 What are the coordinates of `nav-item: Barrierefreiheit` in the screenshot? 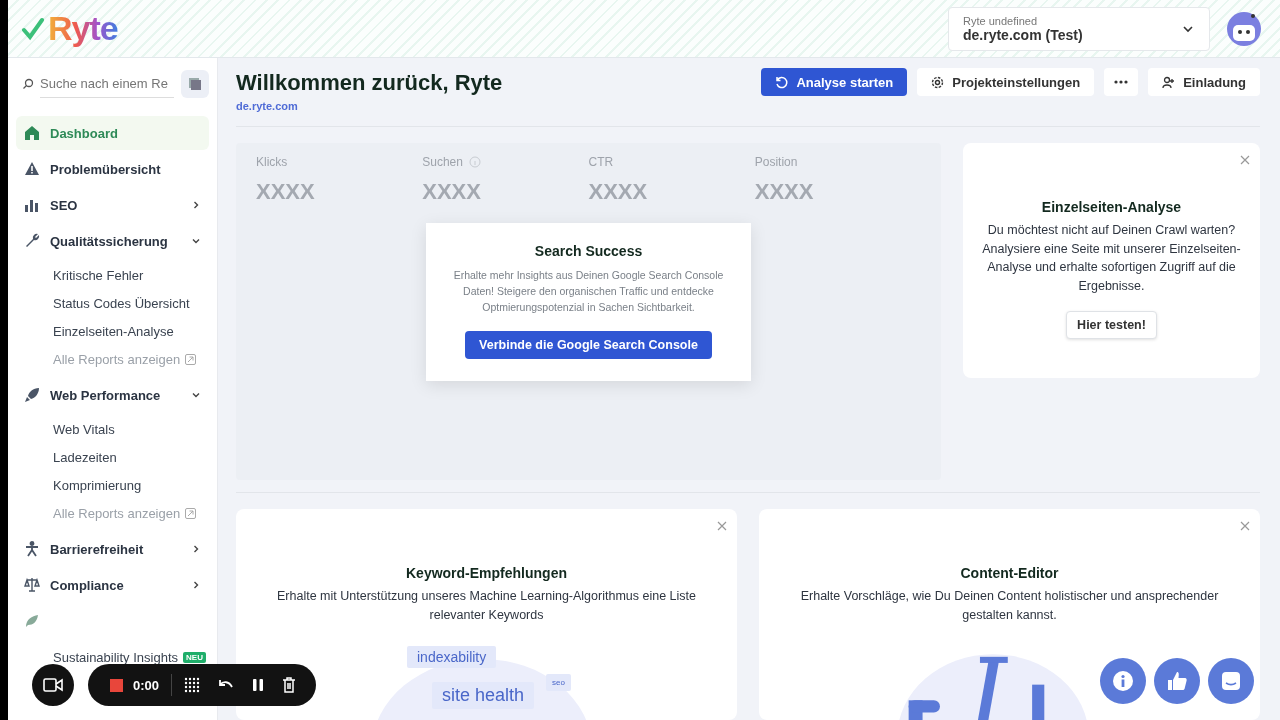 It's located at (112, 549).